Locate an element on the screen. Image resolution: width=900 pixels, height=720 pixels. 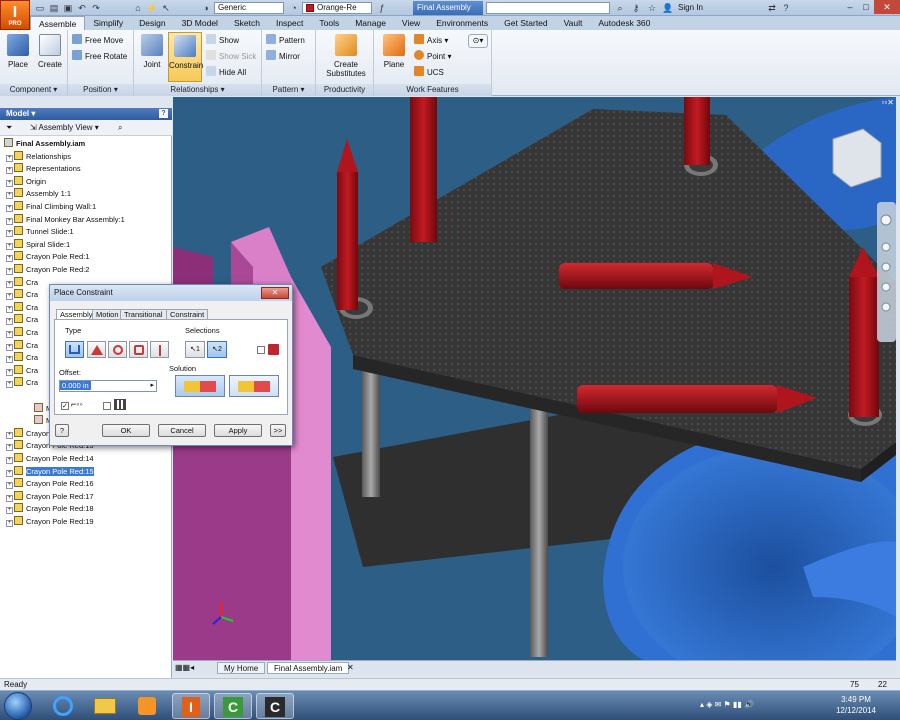
tab-sketch: Sketch is located at coordinates (247, 23).